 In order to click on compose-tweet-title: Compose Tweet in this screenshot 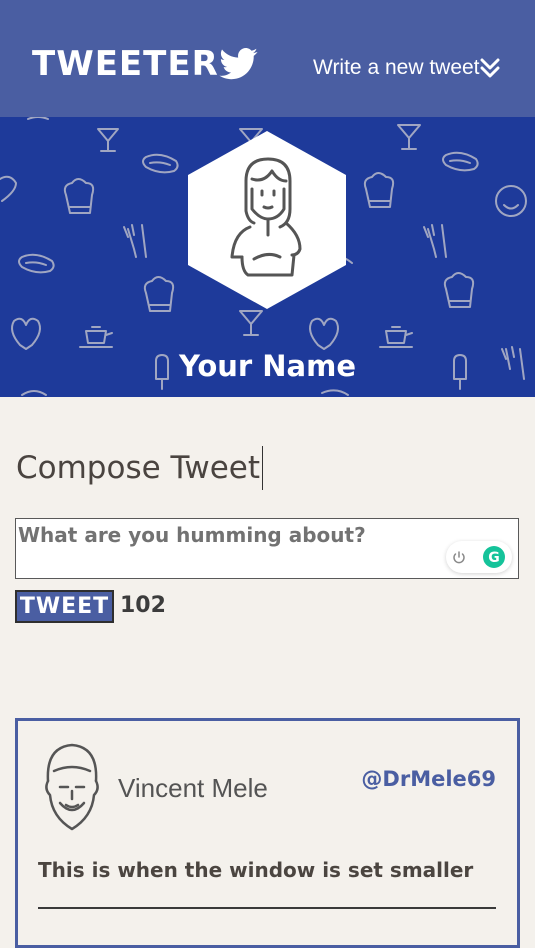, I will do `click(139, 468)`.